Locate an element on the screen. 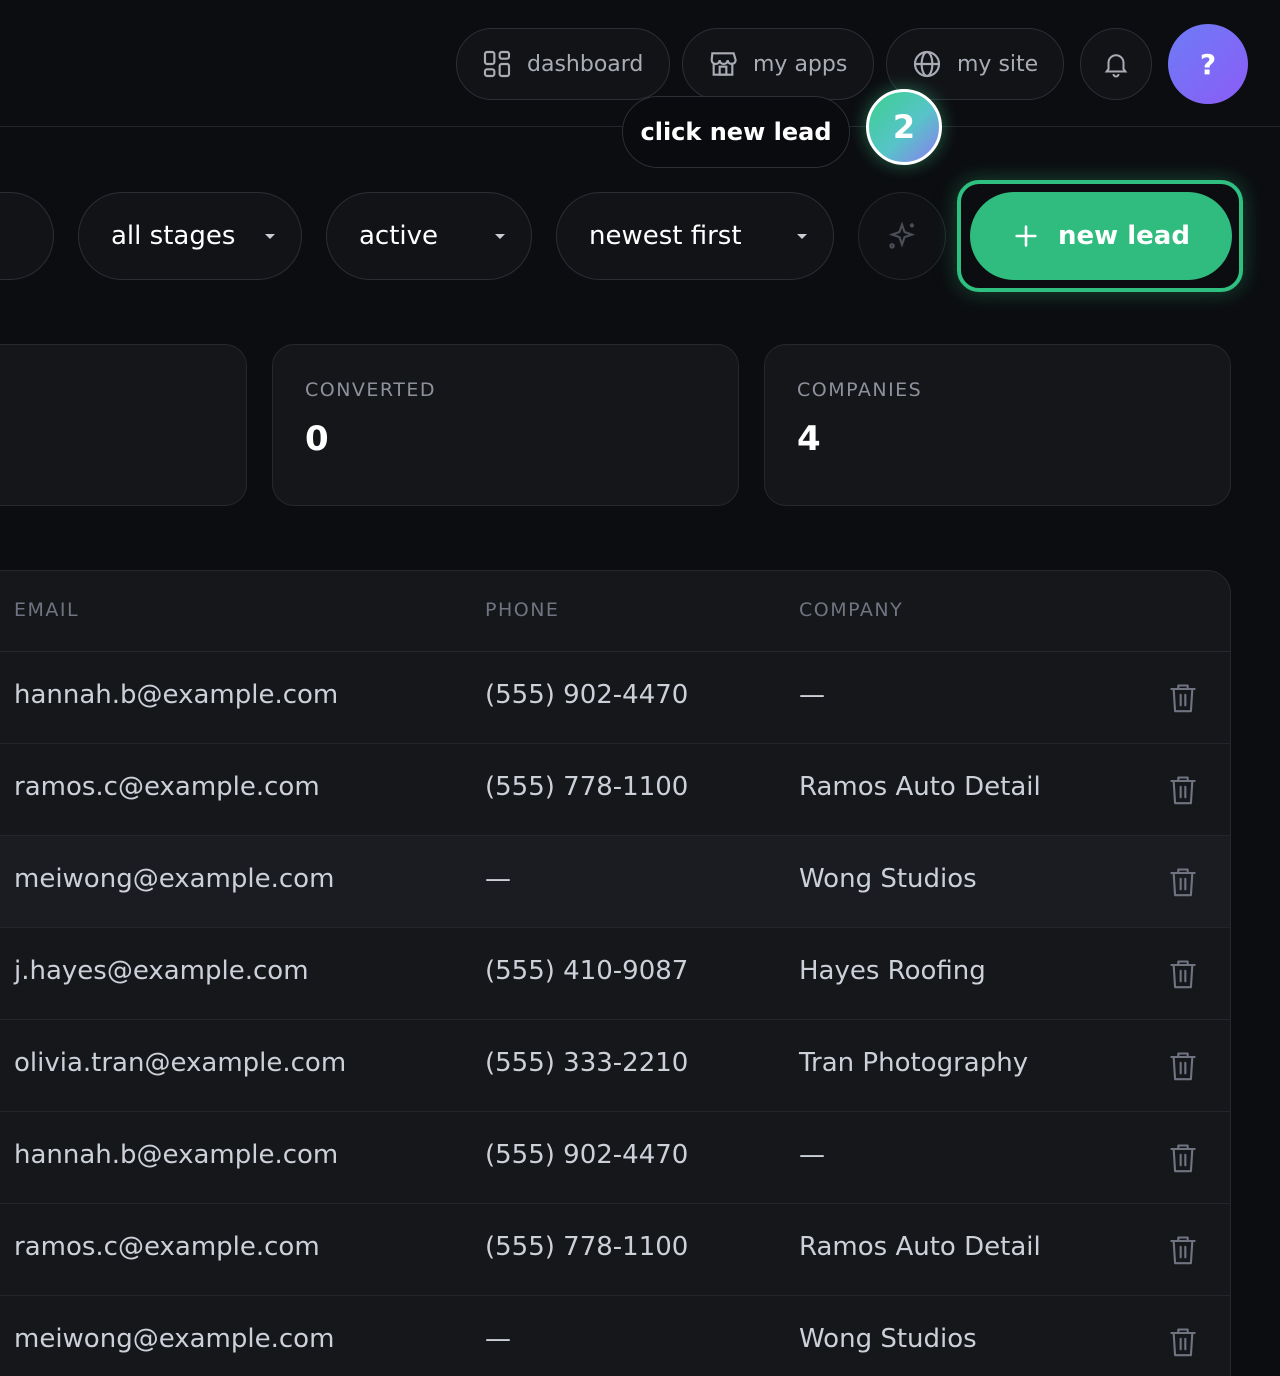 This screenshot has width=1280, height=1376. sparkle-icon is located at coordinates (902, 235).